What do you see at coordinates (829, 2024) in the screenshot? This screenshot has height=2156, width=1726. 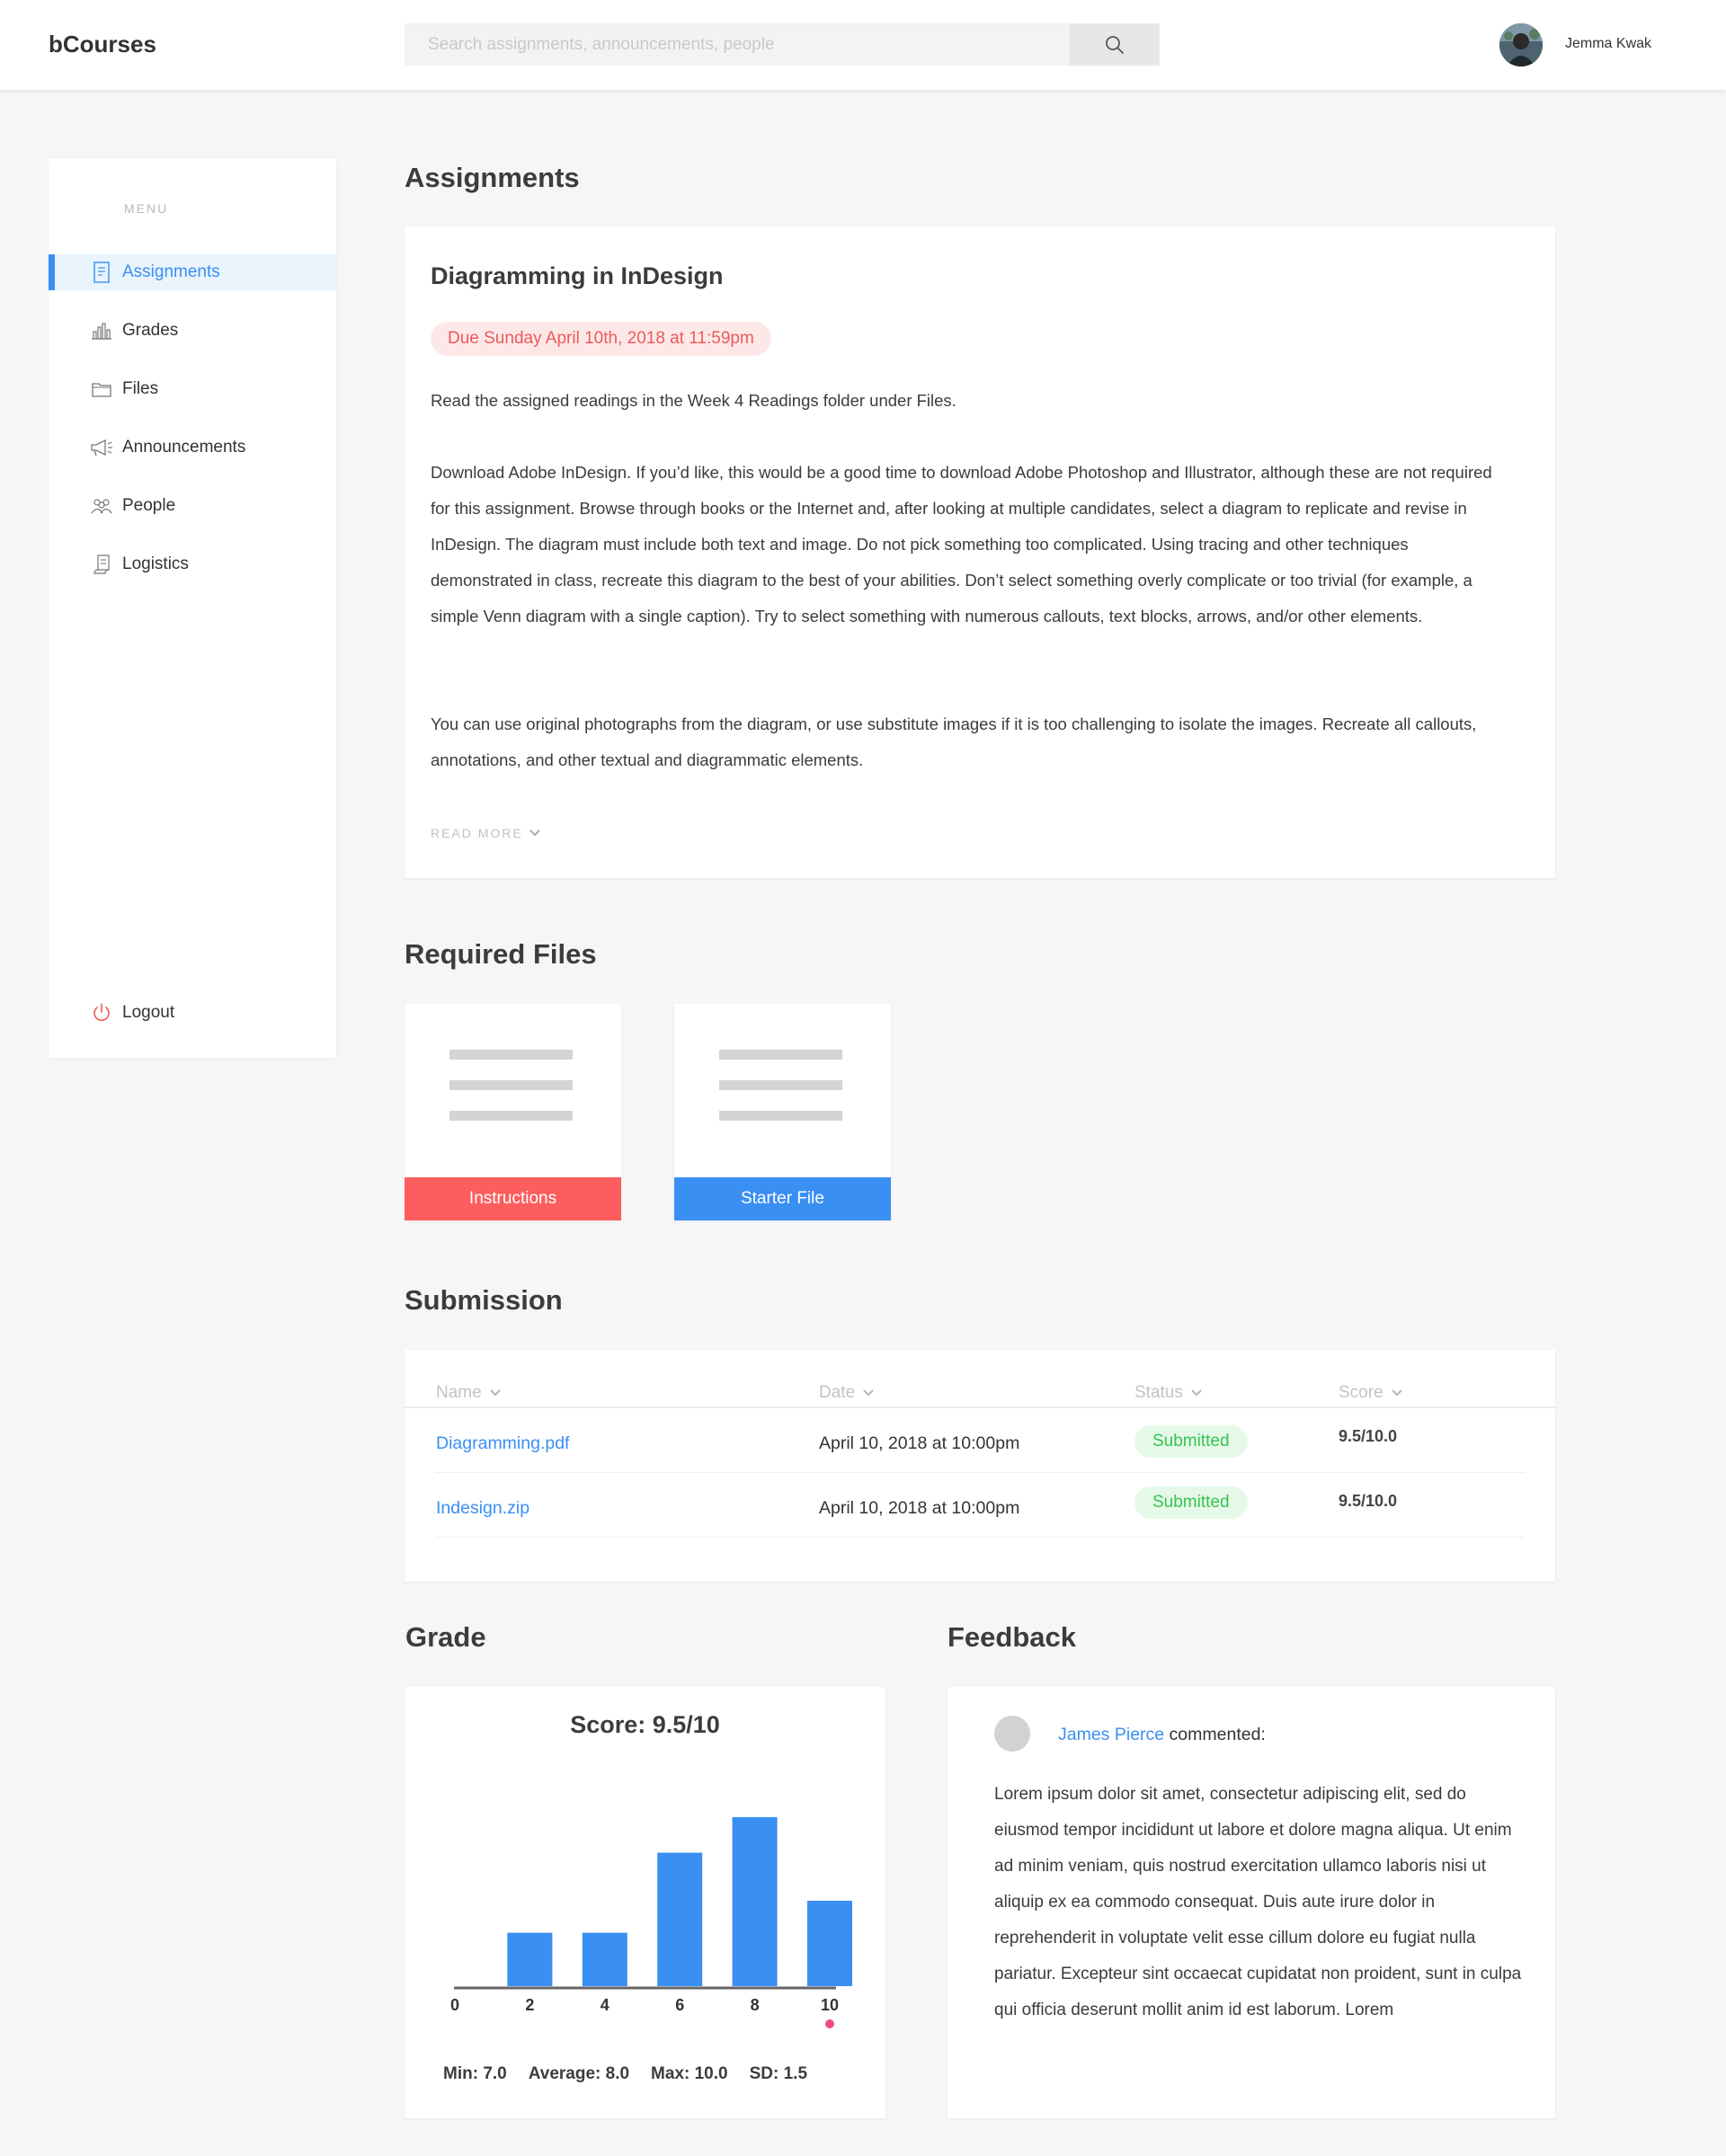 I see `your-score-marker` at bounding box center [829, 2024].